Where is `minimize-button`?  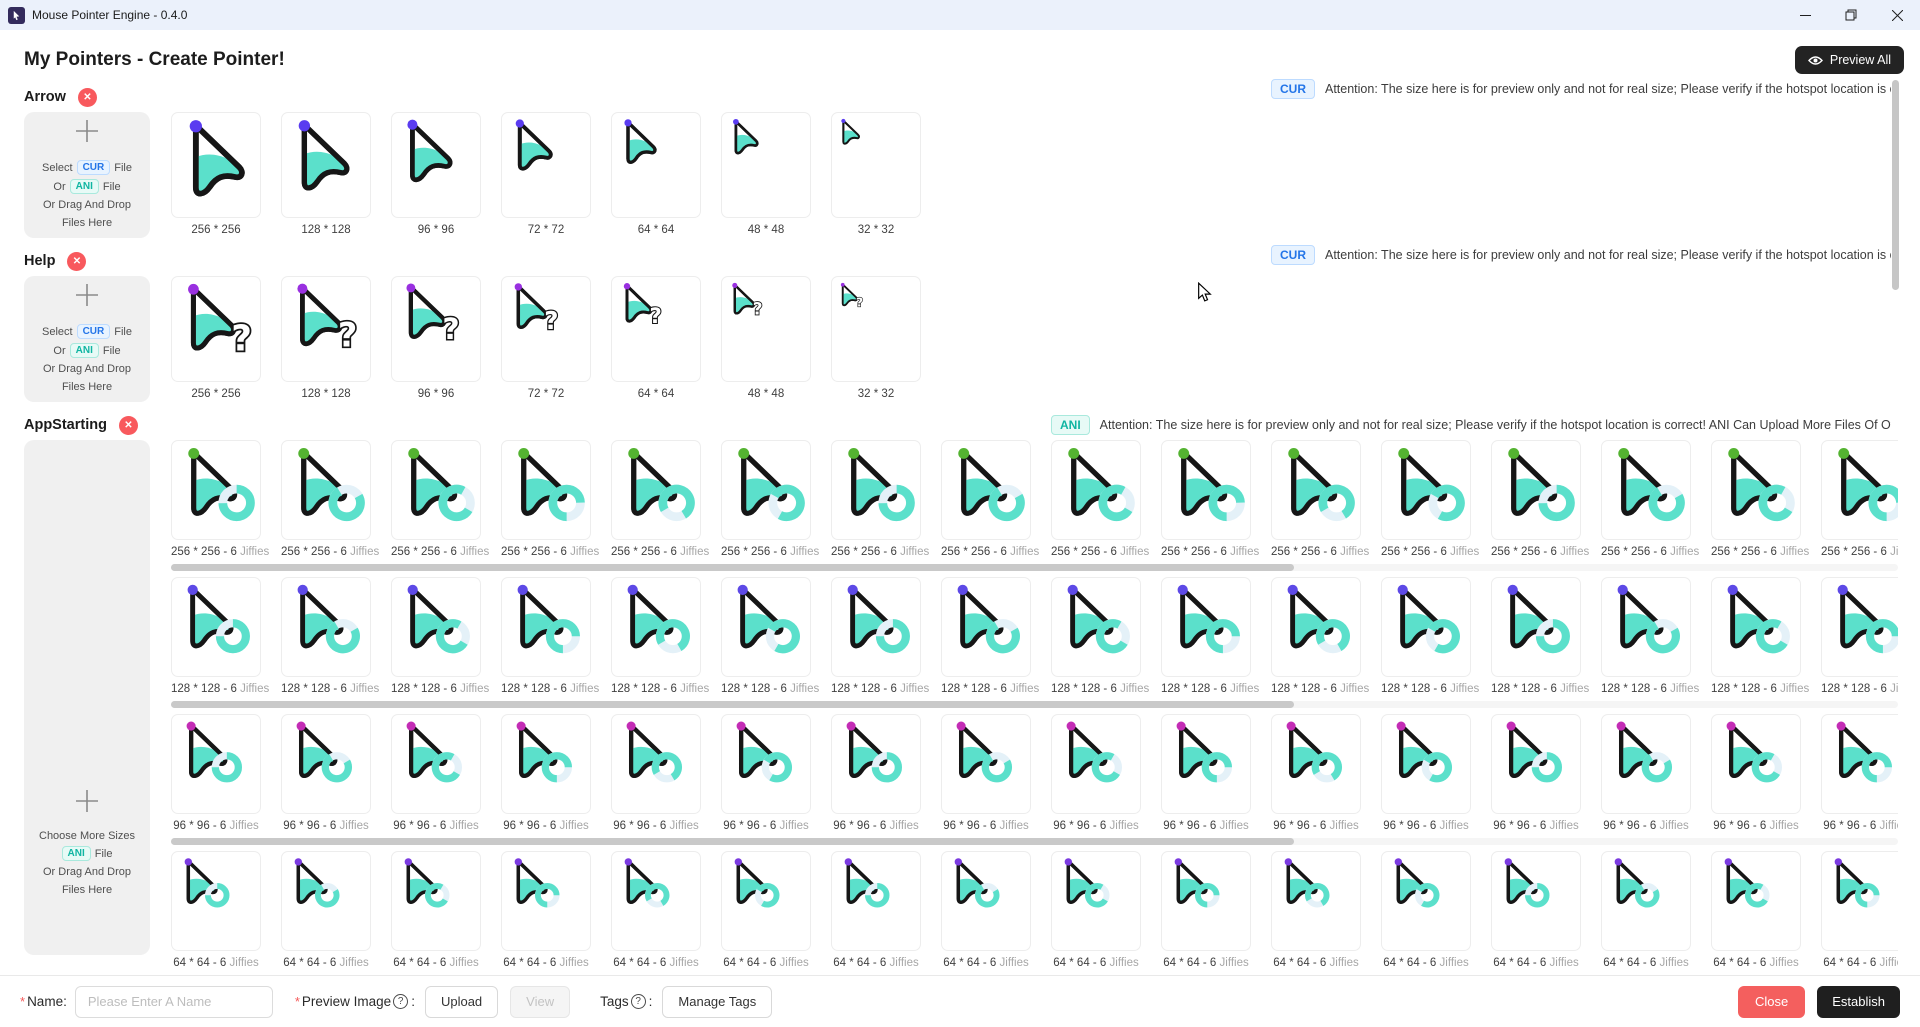
minimize-button is located at coordinates (1805, 15).